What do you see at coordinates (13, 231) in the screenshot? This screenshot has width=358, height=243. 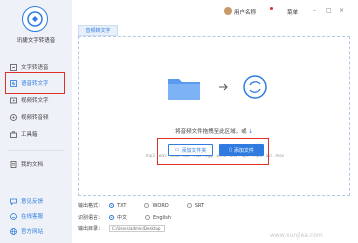 I see `website-icon` at bounding box center [13, 231].